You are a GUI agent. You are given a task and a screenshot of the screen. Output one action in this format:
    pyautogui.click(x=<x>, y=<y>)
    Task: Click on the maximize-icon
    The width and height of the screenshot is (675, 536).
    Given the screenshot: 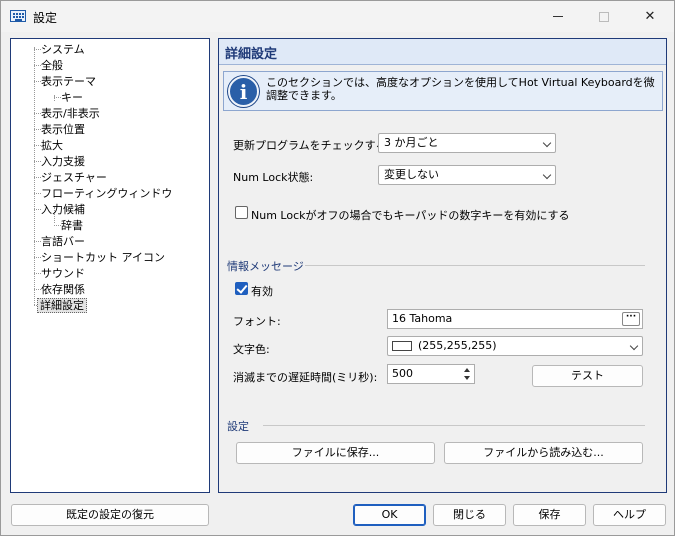 What is the action you would take?
    pyautogui.click(x=604, y=16)
    